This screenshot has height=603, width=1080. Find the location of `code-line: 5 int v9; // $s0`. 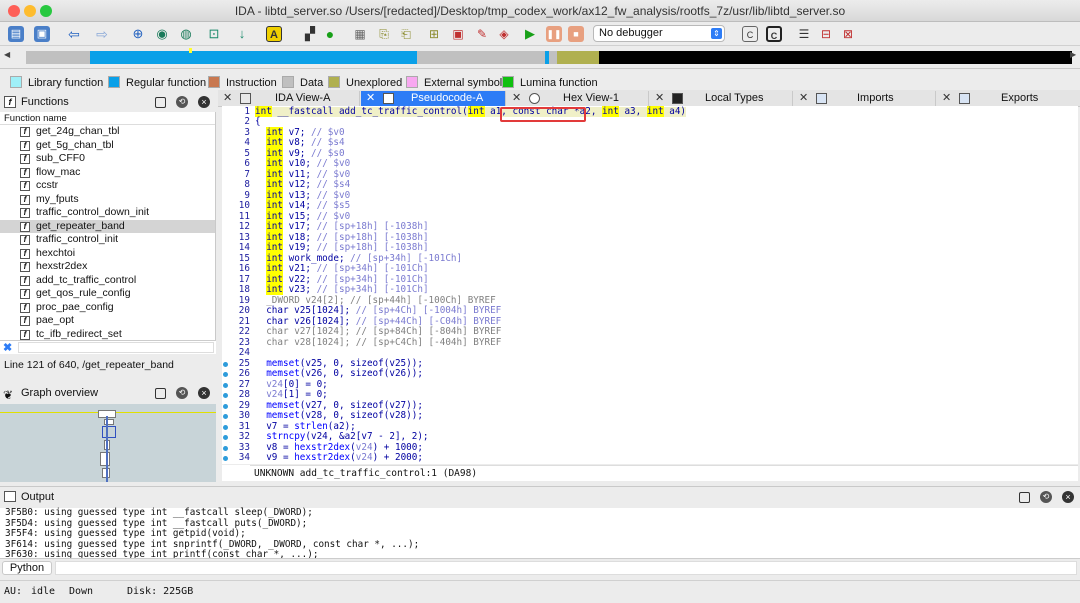

code-line: 5 int v9; // $s0 is located at coordinates (650, 153).